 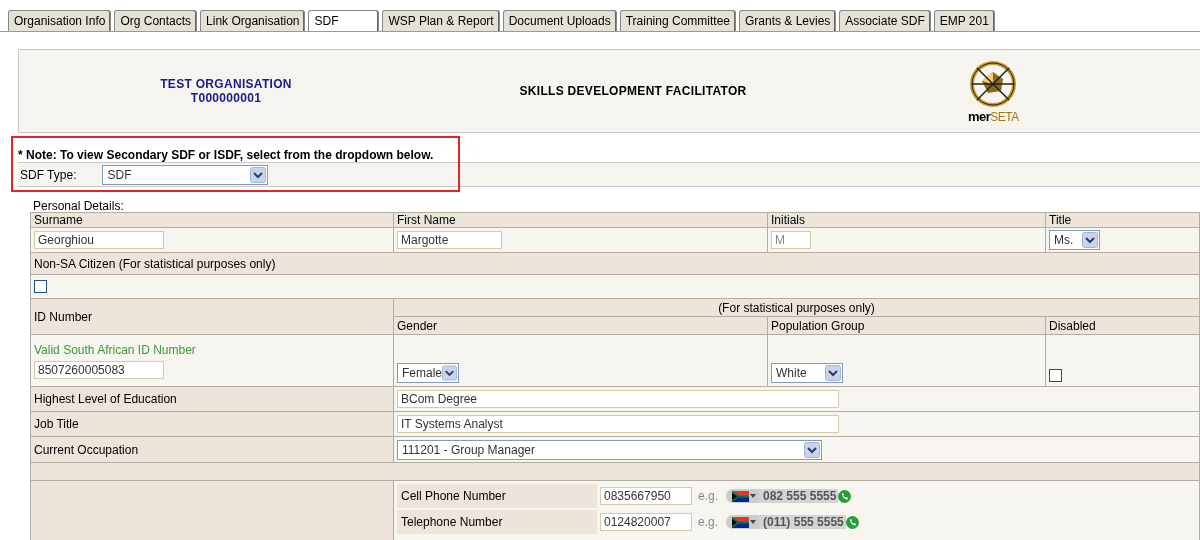 I want to click on section-label: Personal Details:, so click(x=79, y=205).